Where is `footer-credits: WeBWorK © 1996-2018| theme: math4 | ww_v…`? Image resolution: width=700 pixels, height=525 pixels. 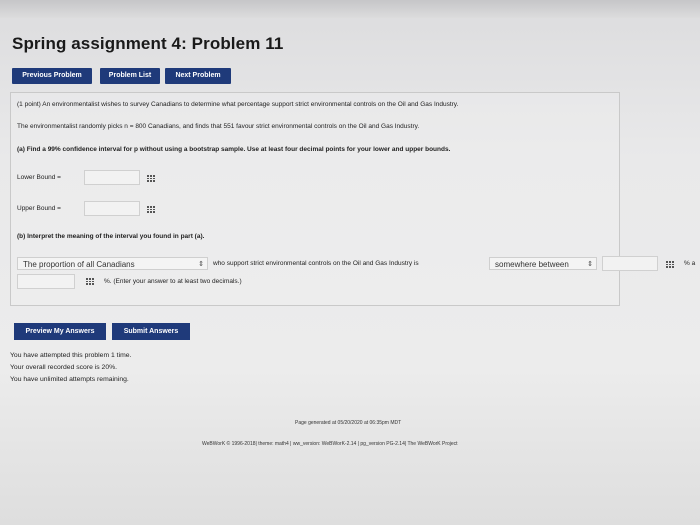
footer-credits: WeBWorK © 1996-2018| theme: math4 | ww_v… is located at coordinates (330, 444).